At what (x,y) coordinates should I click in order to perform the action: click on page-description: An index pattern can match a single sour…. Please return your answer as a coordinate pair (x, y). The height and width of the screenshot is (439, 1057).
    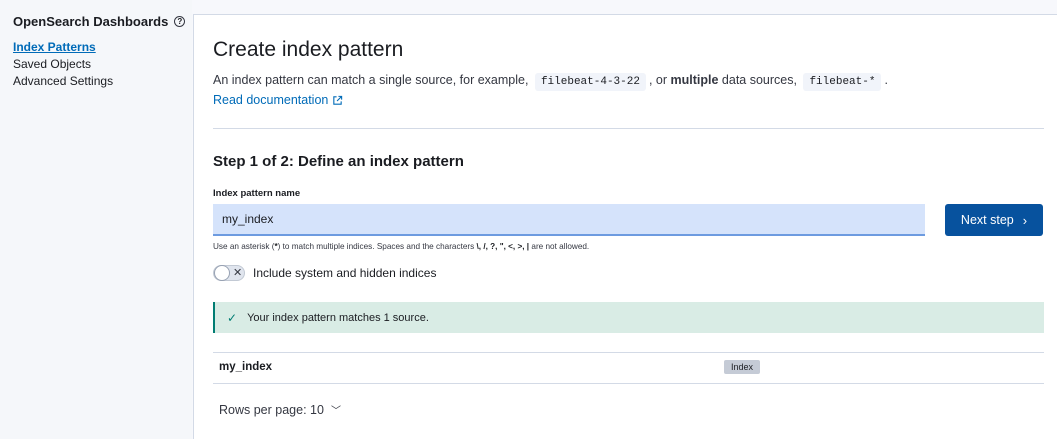
    Looking at the image, I should click on (550, 82).